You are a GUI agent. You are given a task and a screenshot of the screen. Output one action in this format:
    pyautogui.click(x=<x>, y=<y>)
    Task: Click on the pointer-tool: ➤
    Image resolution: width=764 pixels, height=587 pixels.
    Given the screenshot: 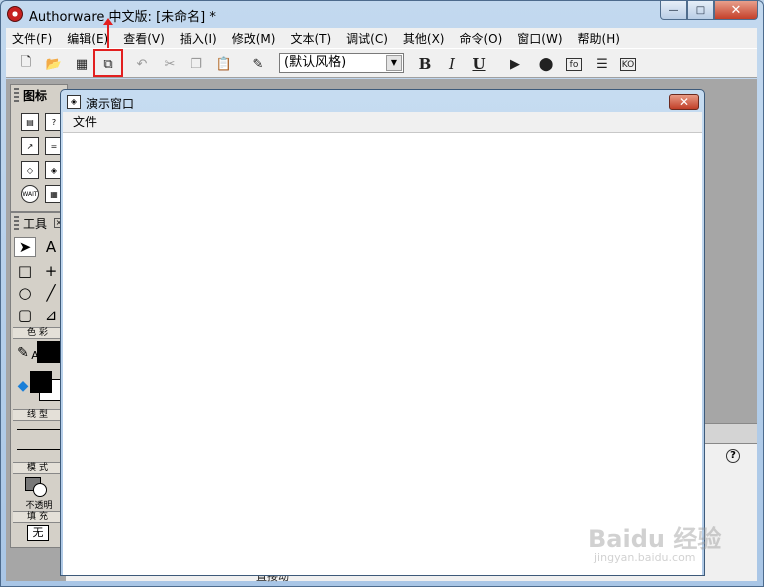 What is the action you would take?
    pyautogui.click(x=25, y=247)
    